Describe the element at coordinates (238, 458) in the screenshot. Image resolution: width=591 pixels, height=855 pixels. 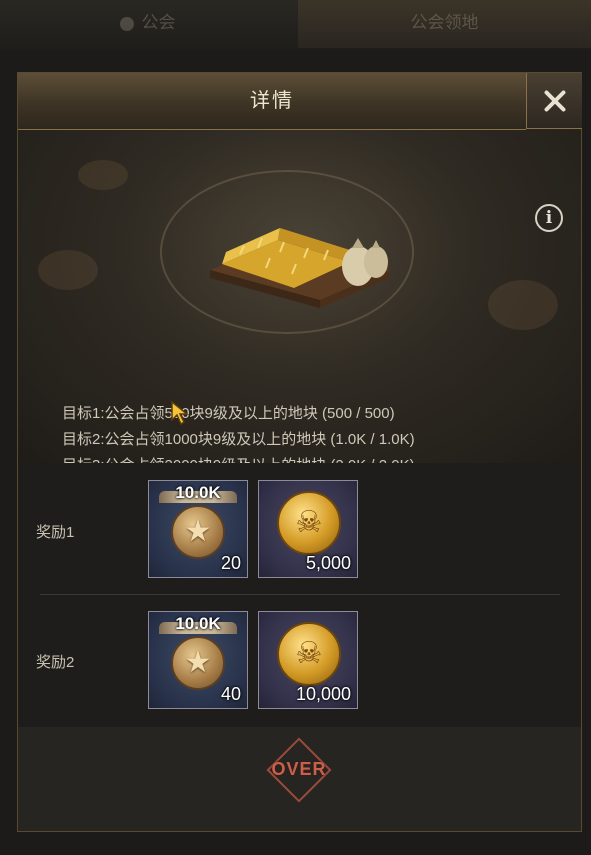
I see `goal-text-3: 目标3:公会占领2000块9级及以上的地块 (2.0K / 2.0K)` at that location.